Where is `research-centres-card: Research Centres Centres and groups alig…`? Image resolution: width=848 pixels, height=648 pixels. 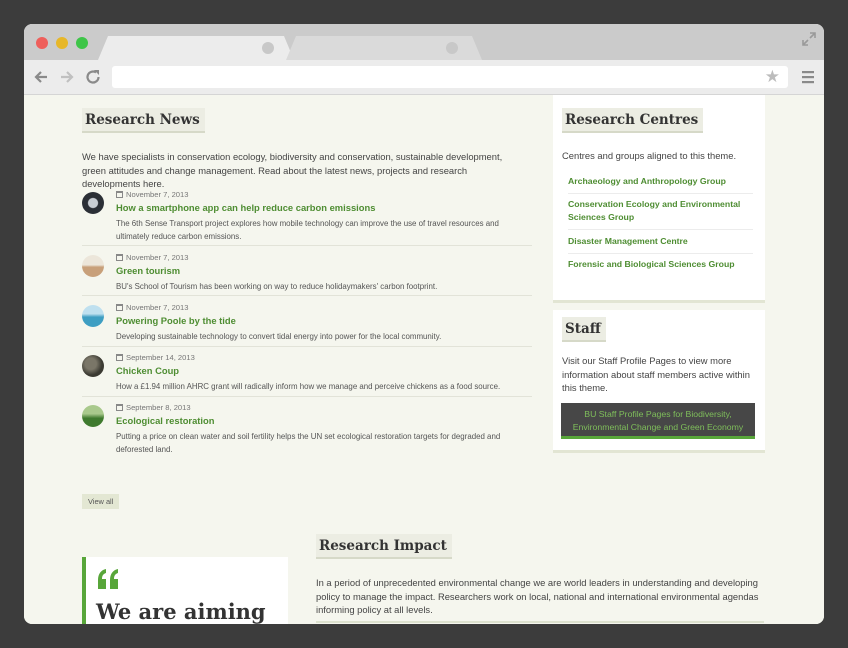
research-centres-card: Research Centres Centres and groups alig… is located at coordinates (659, 199).